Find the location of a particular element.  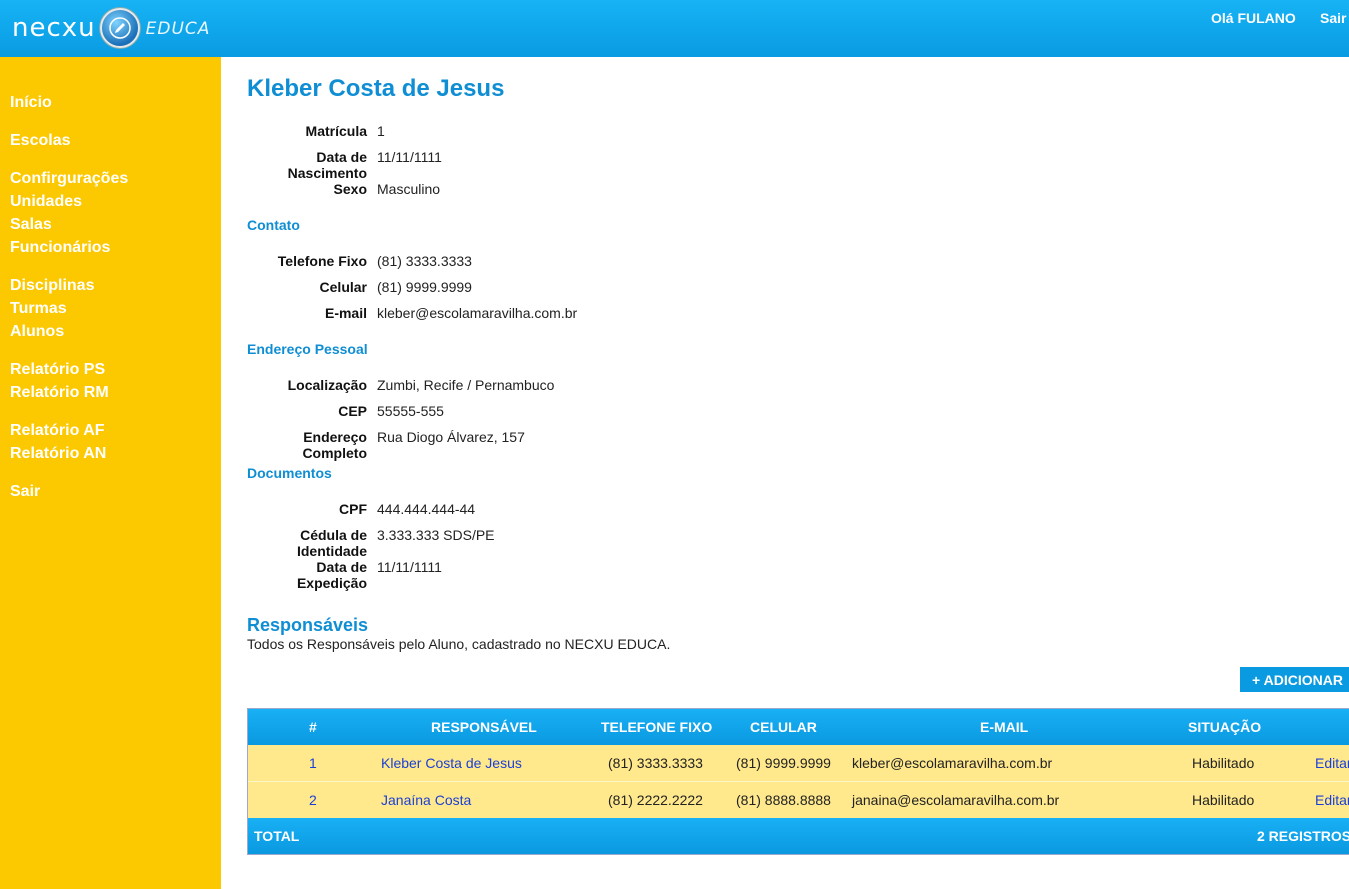

column-header-number: # is located at coordinates (313, 727).